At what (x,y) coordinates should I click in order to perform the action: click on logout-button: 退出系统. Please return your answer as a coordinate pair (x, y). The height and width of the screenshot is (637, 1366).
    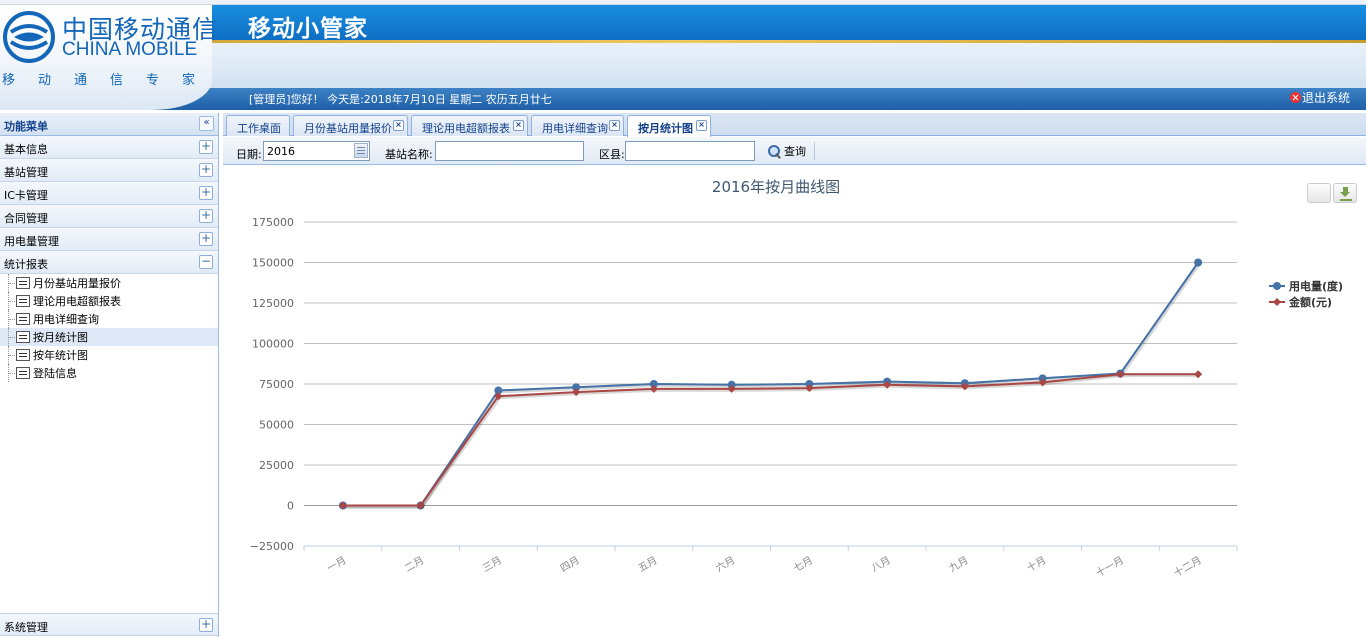
    Looking at the image, I should click on (1320, 97).